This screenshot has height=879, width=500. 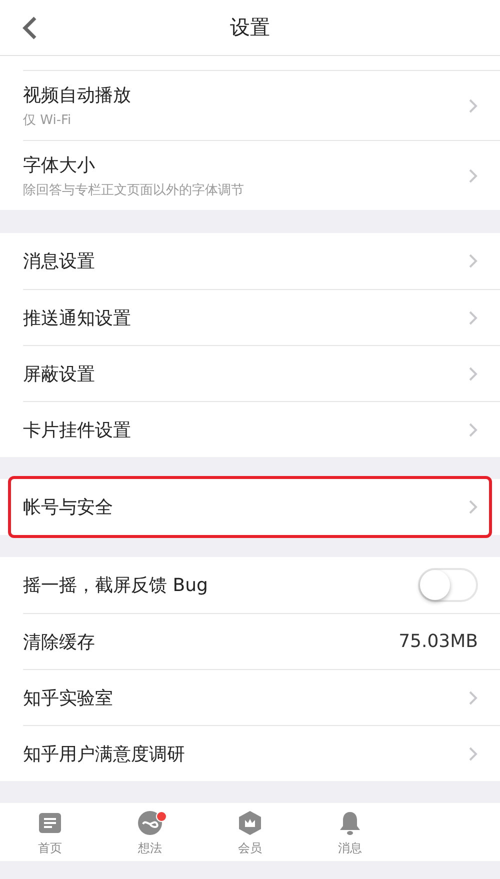 I want to click on row-subtitle: 除回答与专栏正文页面以外的字体调节, so click(x=134, y=190).